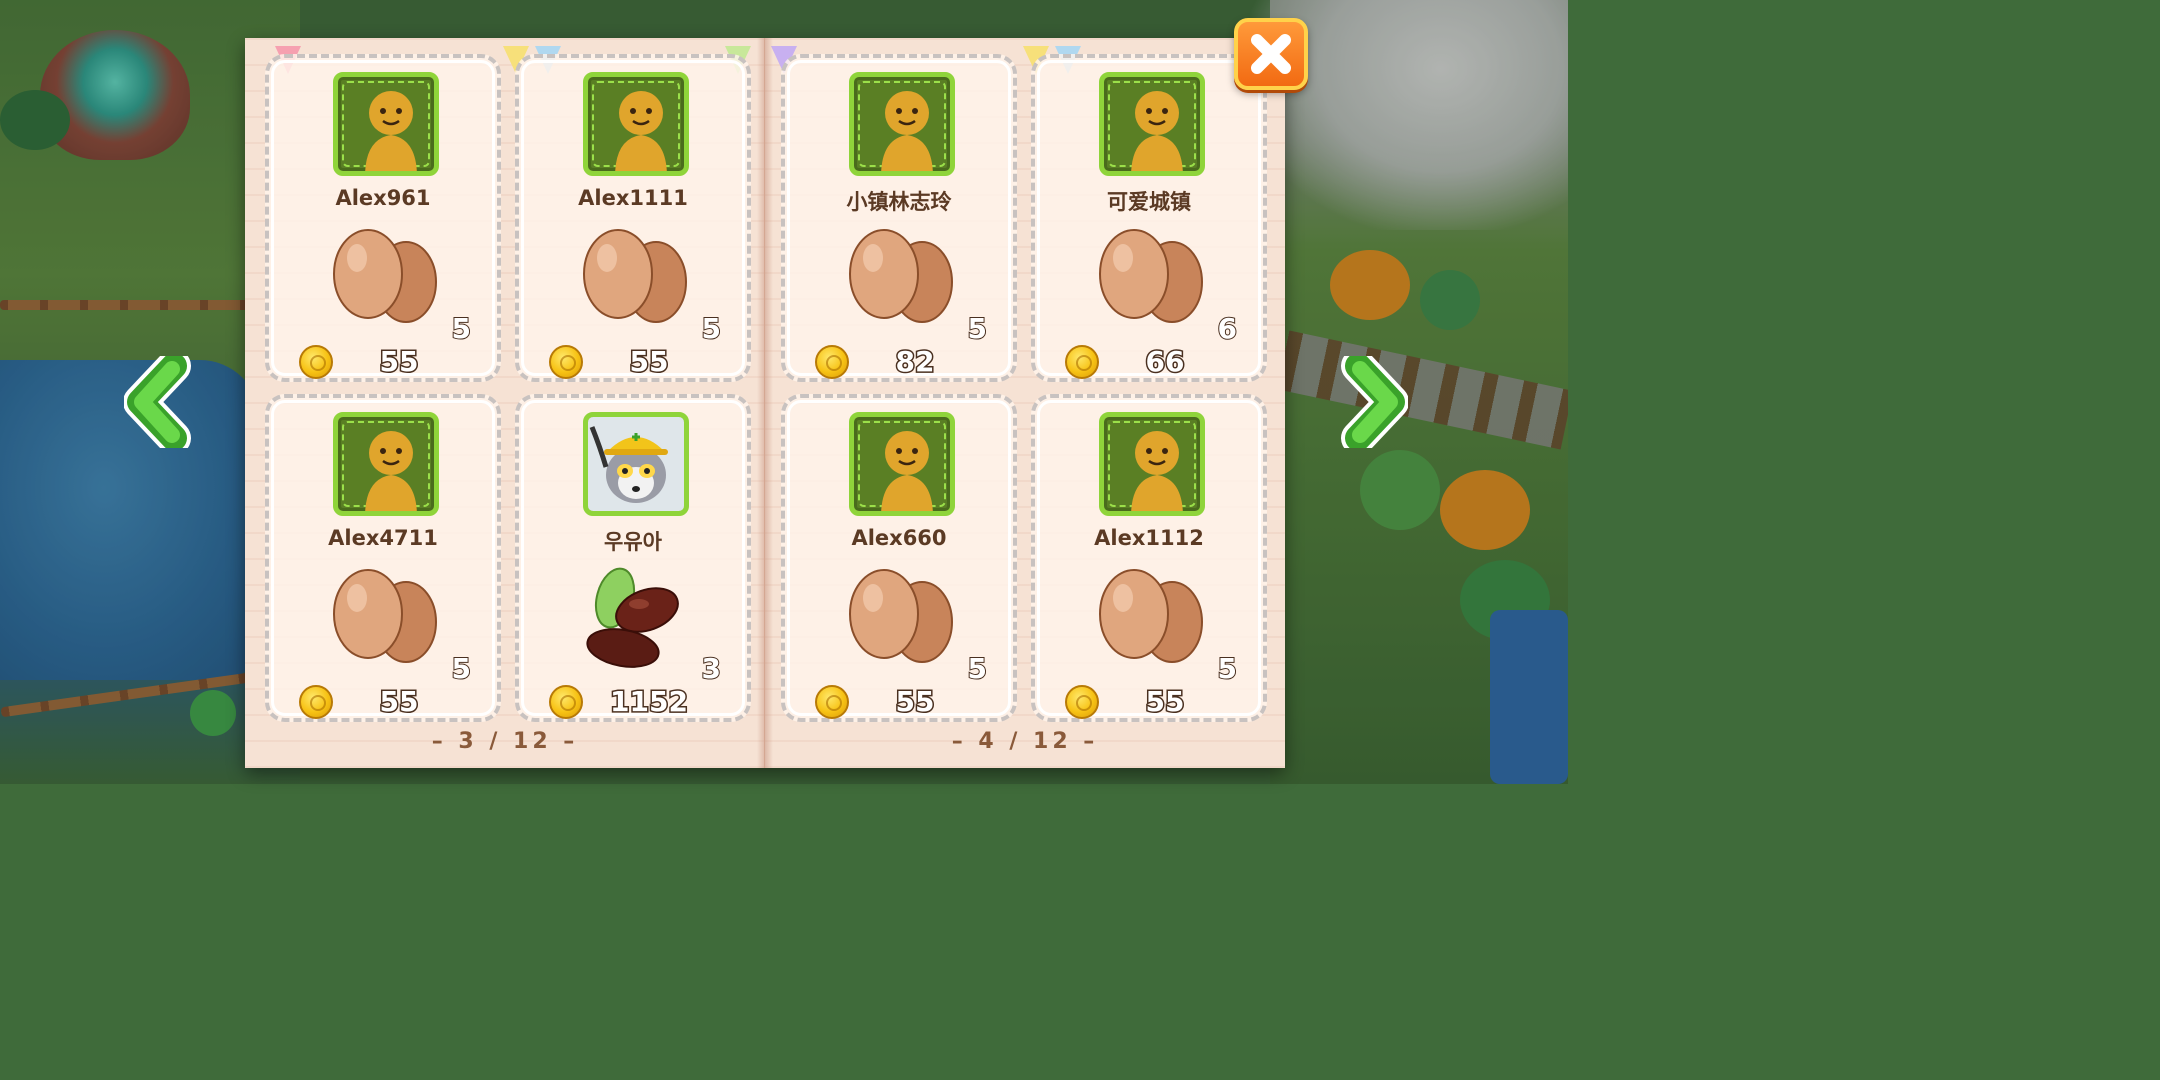 Image resolution: width=2160 pixels, height=1080 pixels. I want to click on player-name: Alex1111, so click(633, 198).